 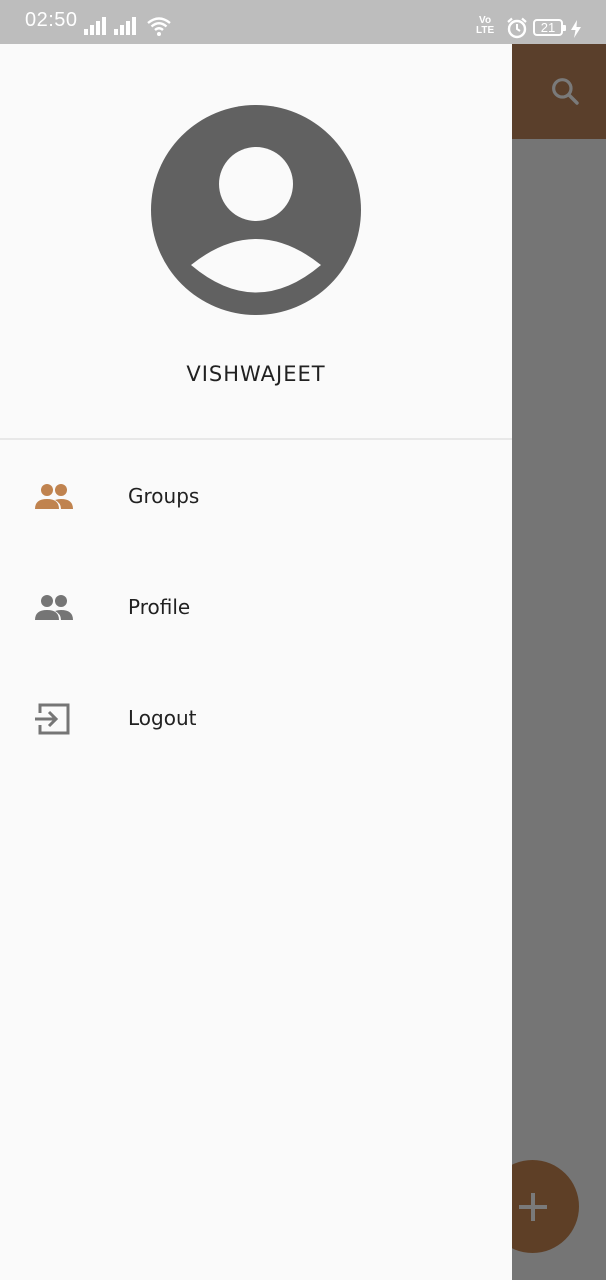 I want to click on nav-item-logout: Logout, so click(x=256, y=719).